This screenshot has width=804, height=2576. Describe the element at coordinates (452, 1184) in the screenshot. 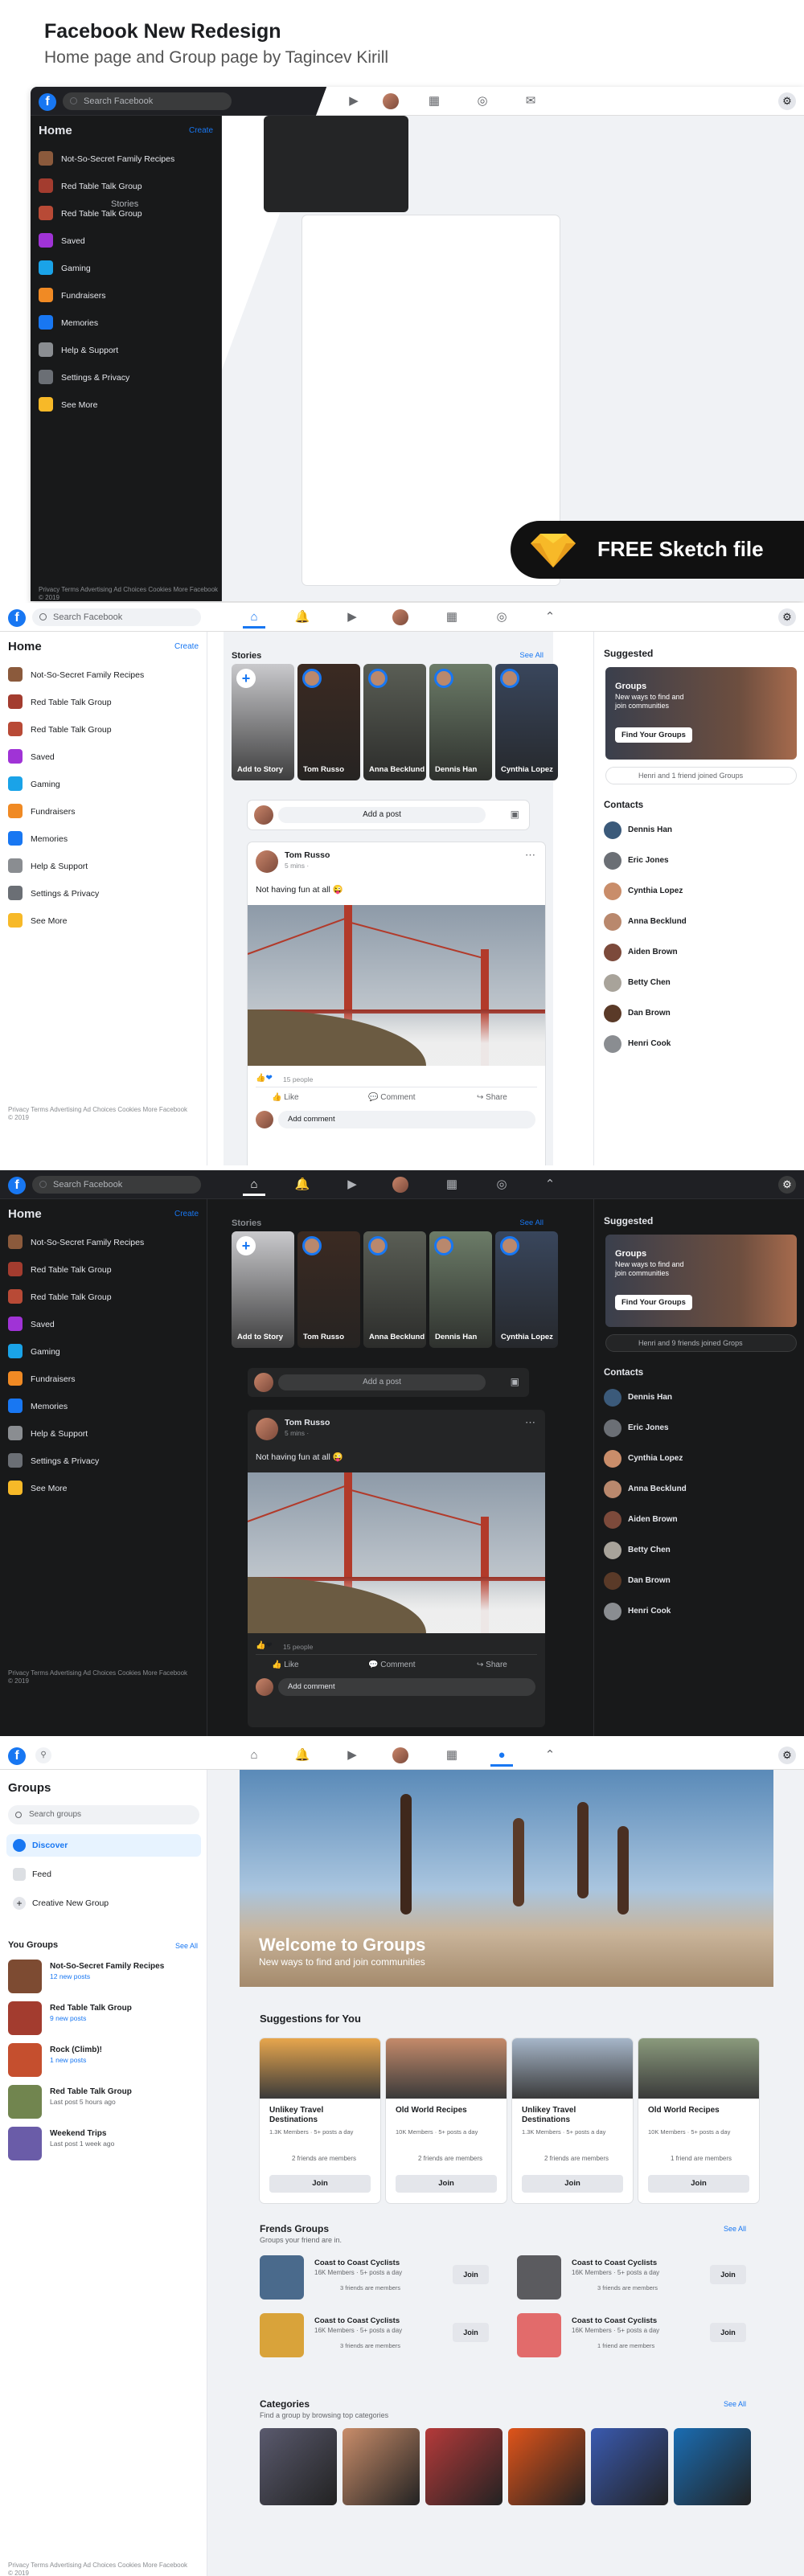

I see `nav-marketplace-icon: ▦` at that location.